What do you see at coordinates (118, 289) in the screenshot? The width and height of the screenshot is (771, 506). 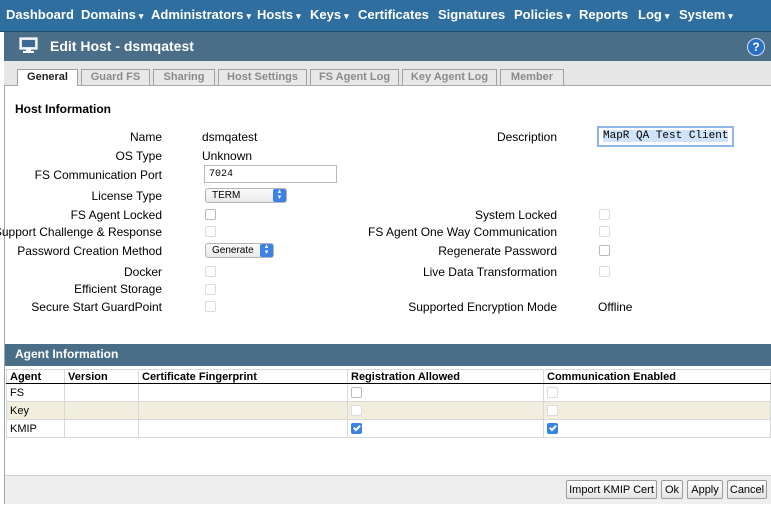 I see `efficient-storage-label: Efficient Storage` at bounding box center [118, 289].